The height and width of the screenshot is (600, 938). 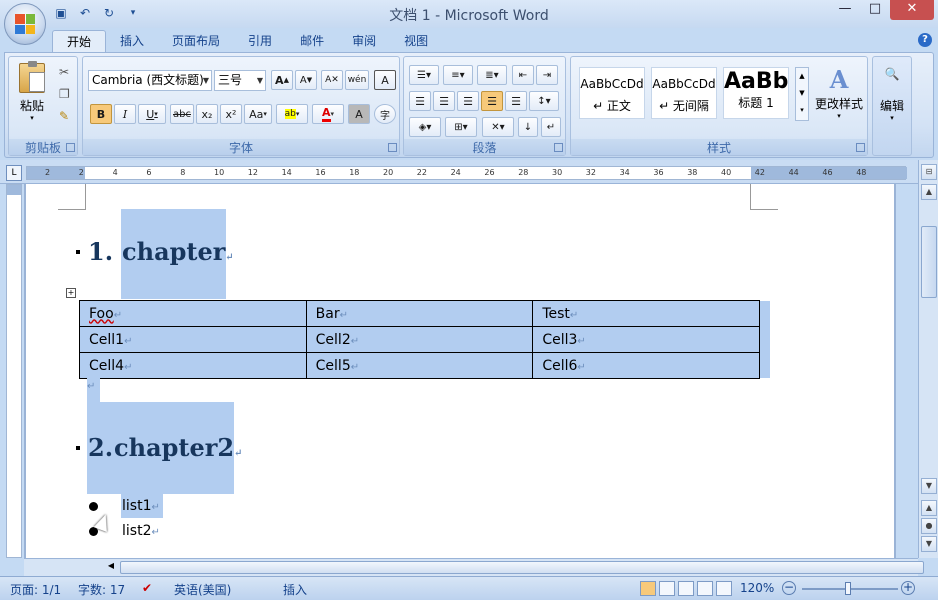 What do you see at coordinates (551, 127) in the screenshot?
I see `show-marks-button: ↵` at bounding box center [551, 127].